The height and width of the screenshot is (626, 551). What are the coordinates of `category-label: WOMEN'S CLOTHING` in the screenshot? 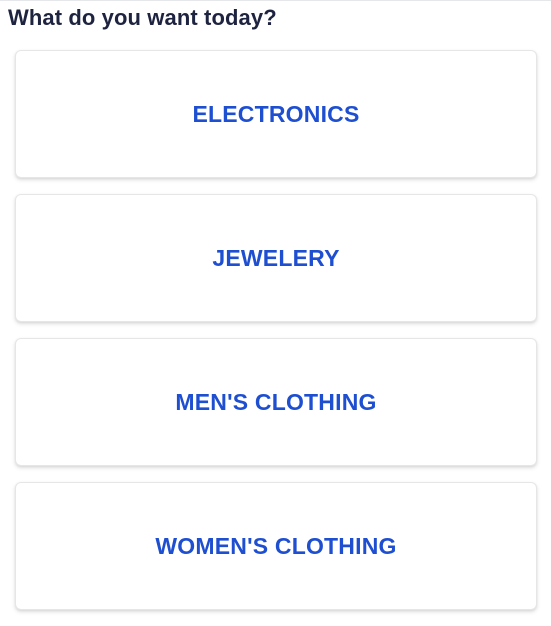 It's located at (276, 545).